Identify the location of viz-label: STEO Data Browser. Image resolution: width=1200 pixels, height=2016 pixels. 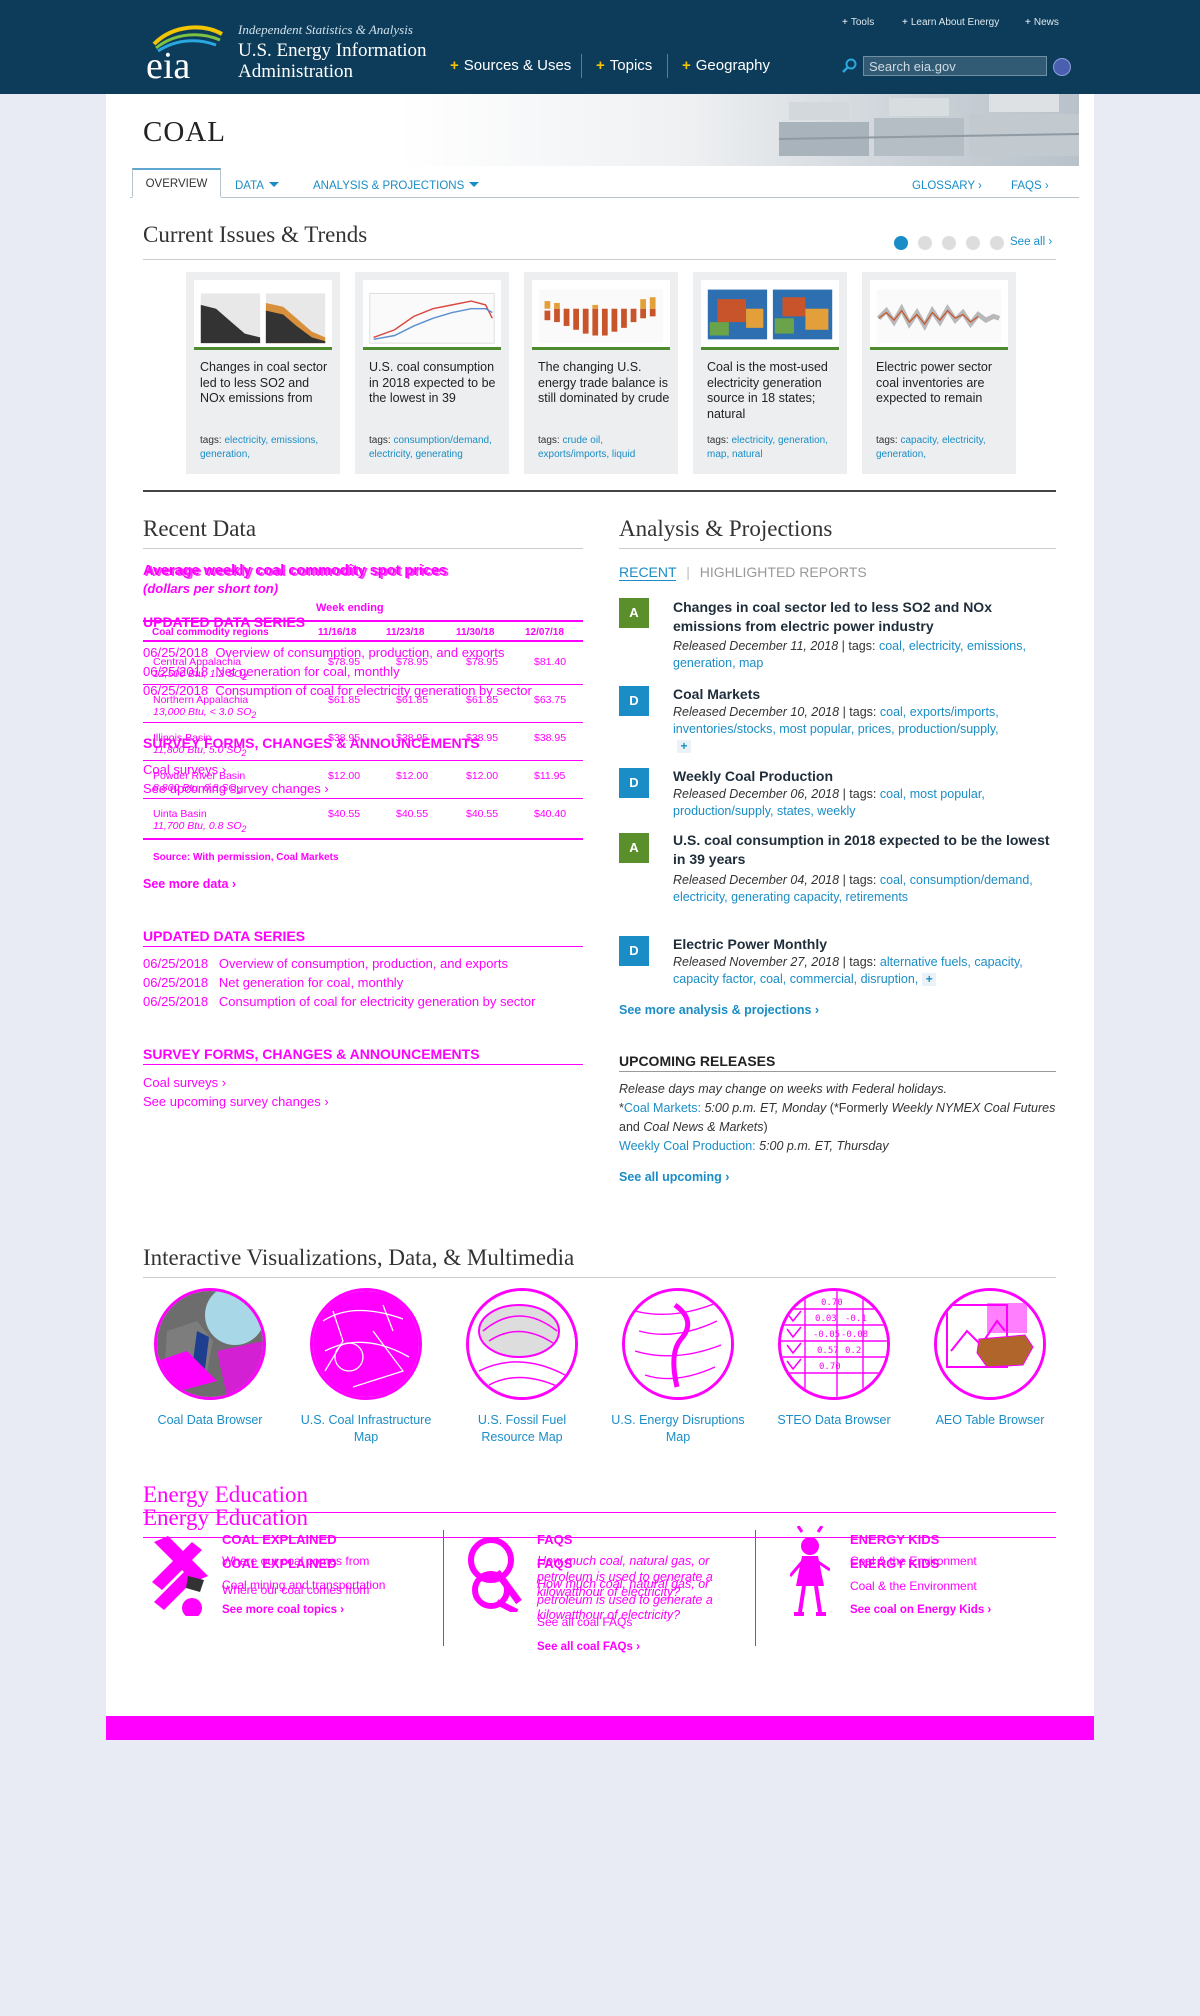
(834, 1420).